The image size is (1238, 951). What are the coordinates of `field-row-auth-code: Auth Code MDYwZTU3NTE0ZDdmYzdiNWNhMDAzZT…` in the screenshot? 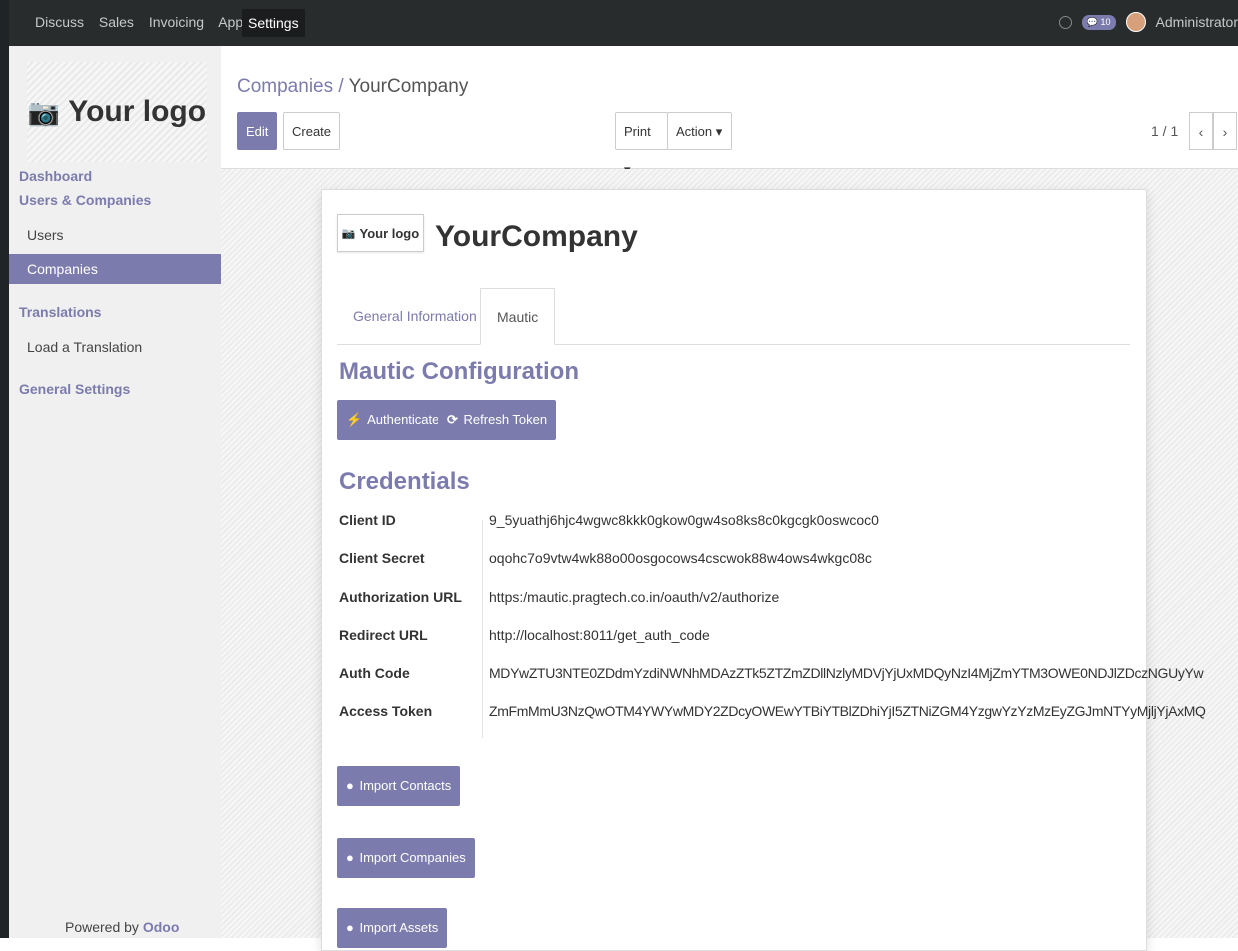 It's located at (771, 684).